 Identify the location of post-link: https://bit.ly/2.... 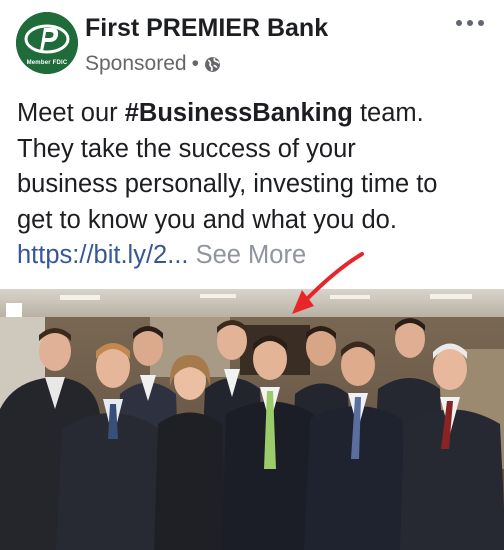
(103, 255).